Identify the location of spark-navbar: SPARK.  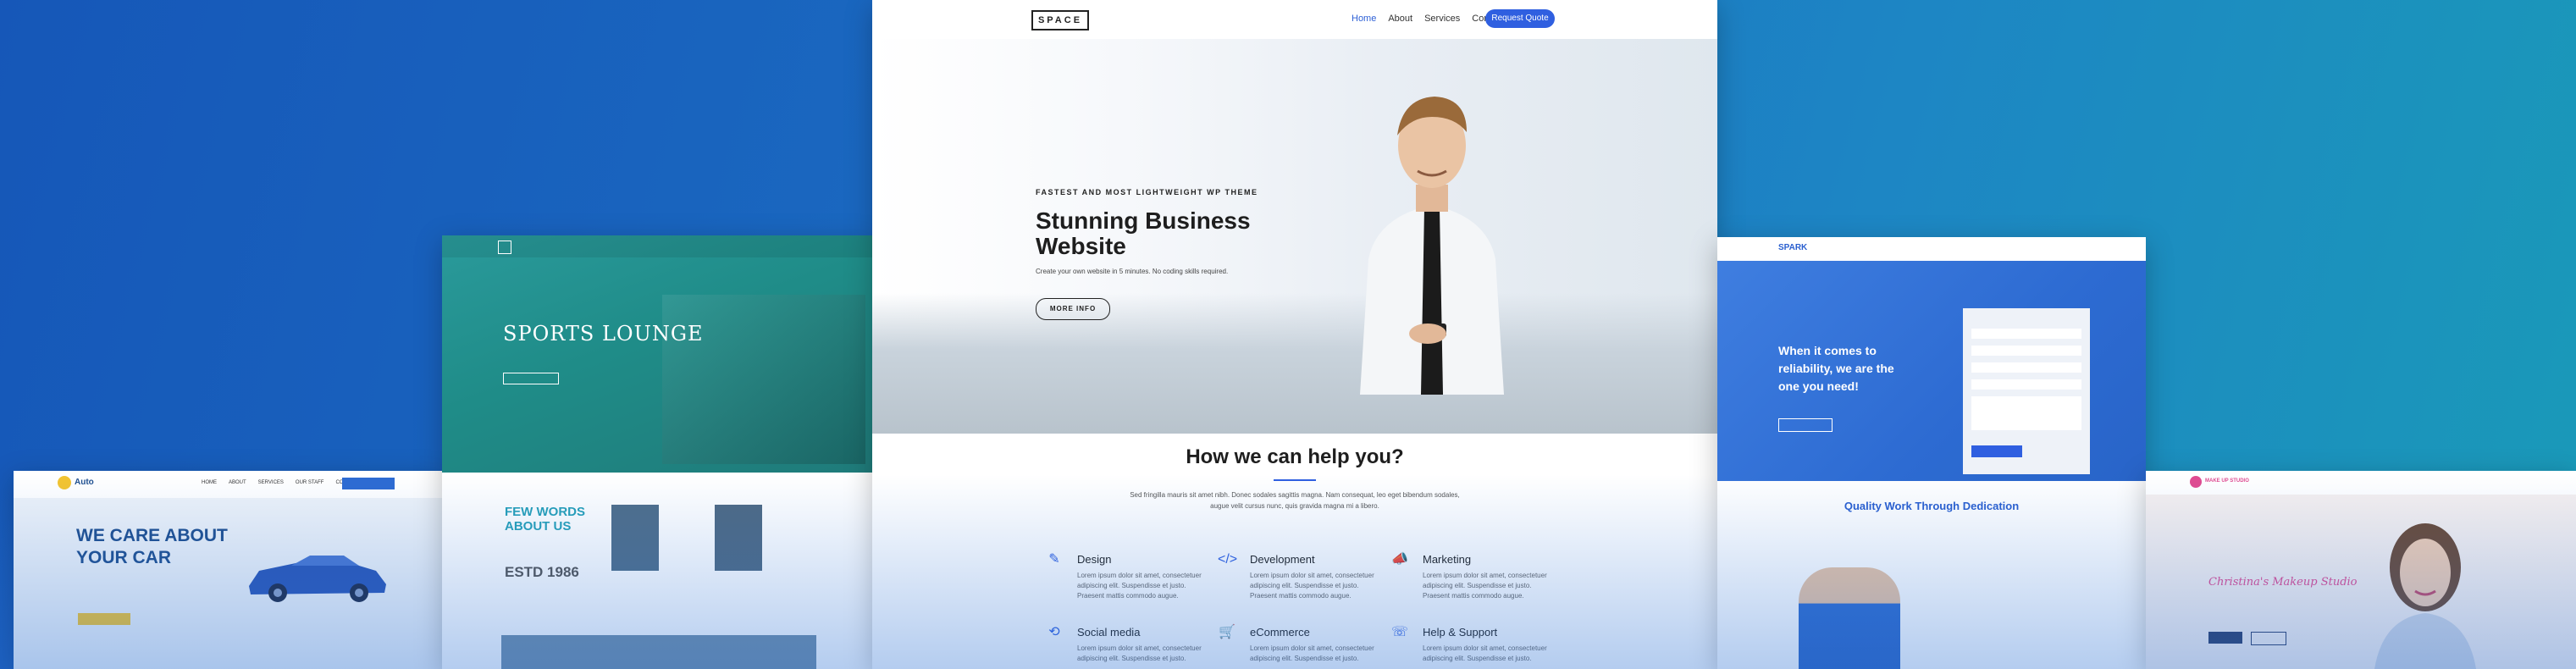
(1932, 249).